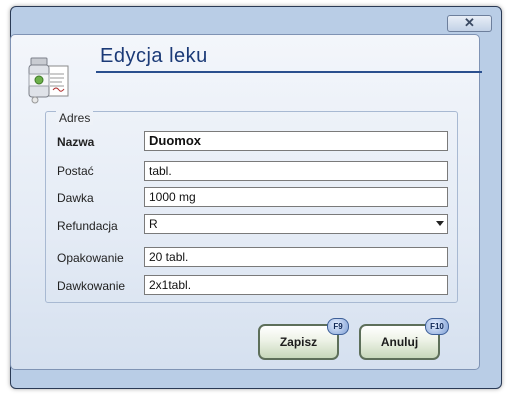 This screenshot has height=402, width=509. What do you see at coordinates (75, 171) in the screenshot?
I see `postac-label: Postać` at bounding box center [75, 171].